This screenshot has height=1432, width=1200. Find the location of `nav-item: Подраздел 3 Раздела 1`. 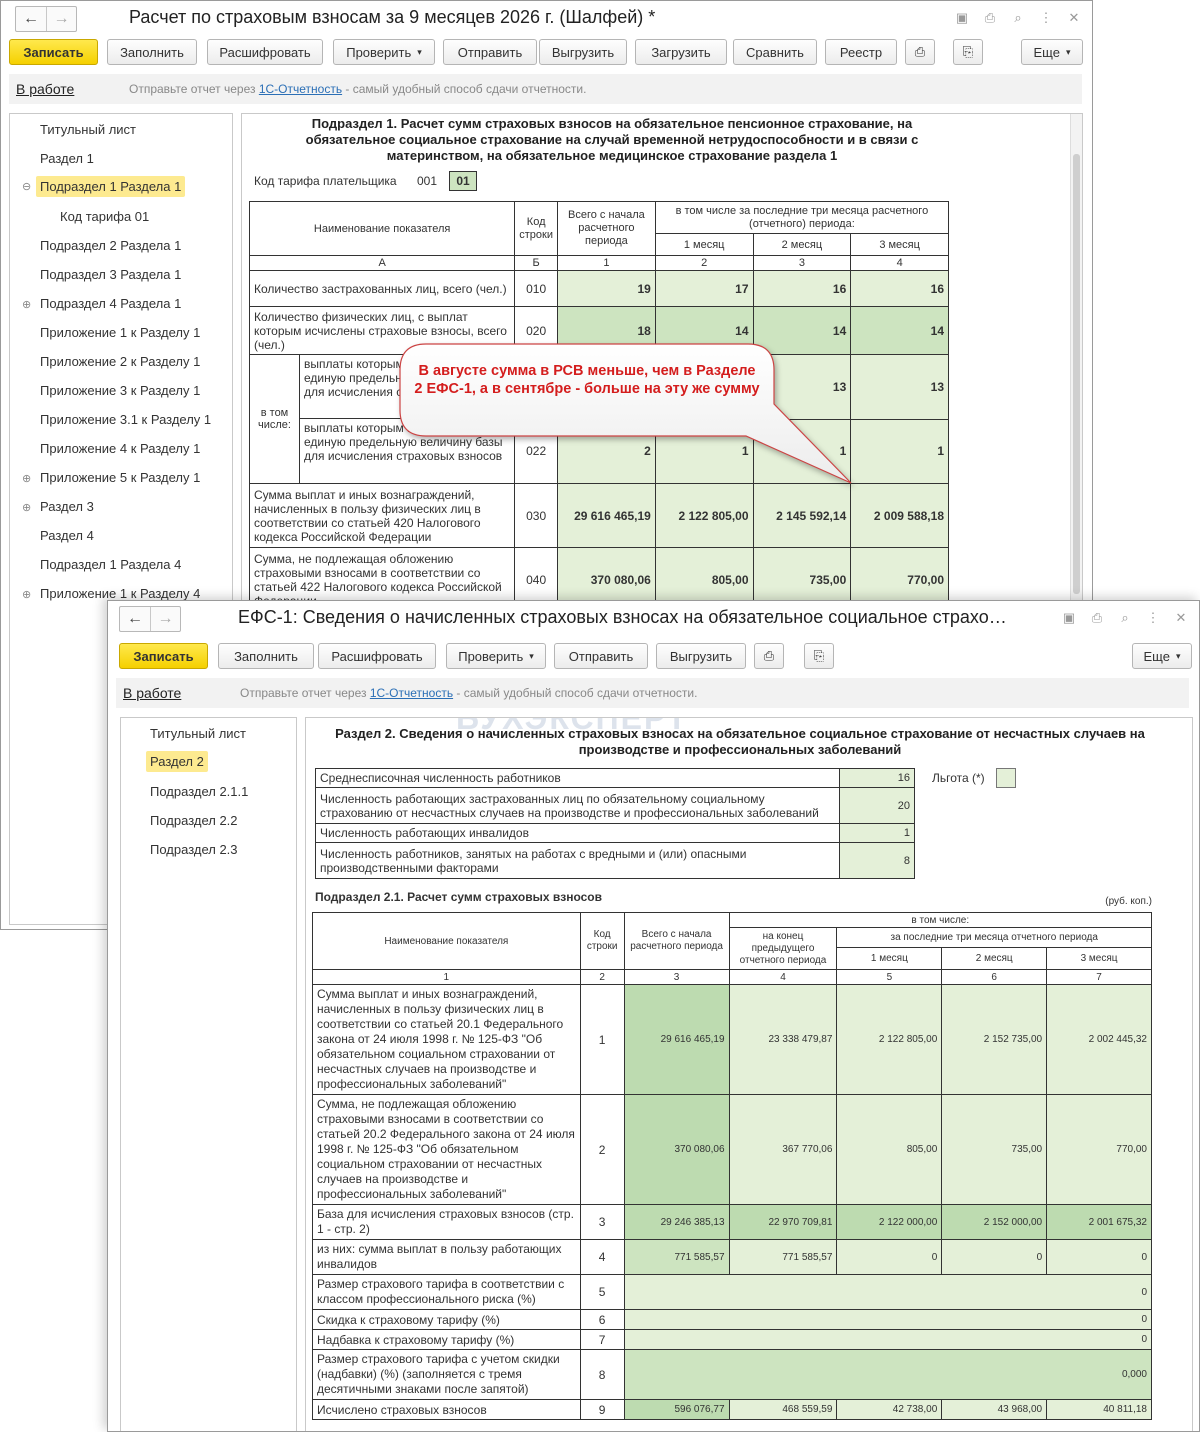

nav-item: Подраздел 3 Раздела 1 is located at coordinates (110, 274).